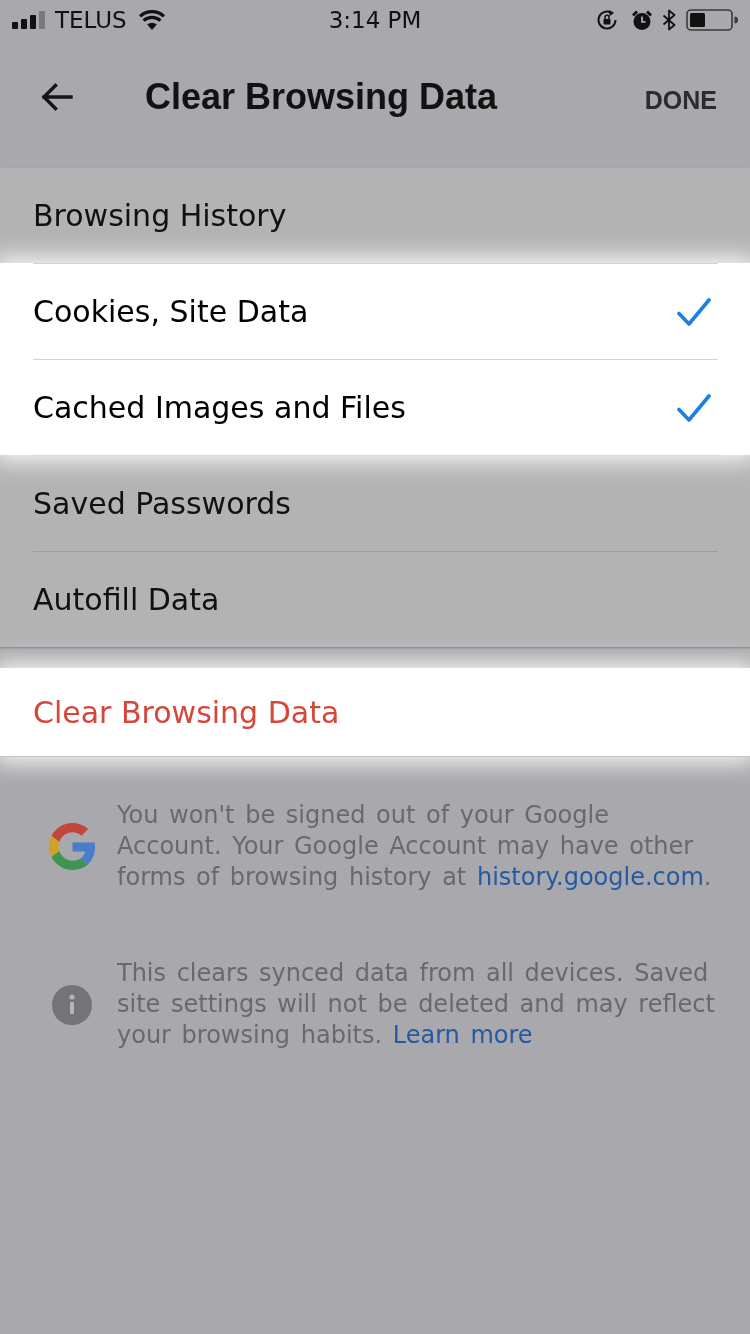  Describe the element at coordinates (375, 311) in the screenshot. I see `option-row: Cookies, Site Data` at that location.